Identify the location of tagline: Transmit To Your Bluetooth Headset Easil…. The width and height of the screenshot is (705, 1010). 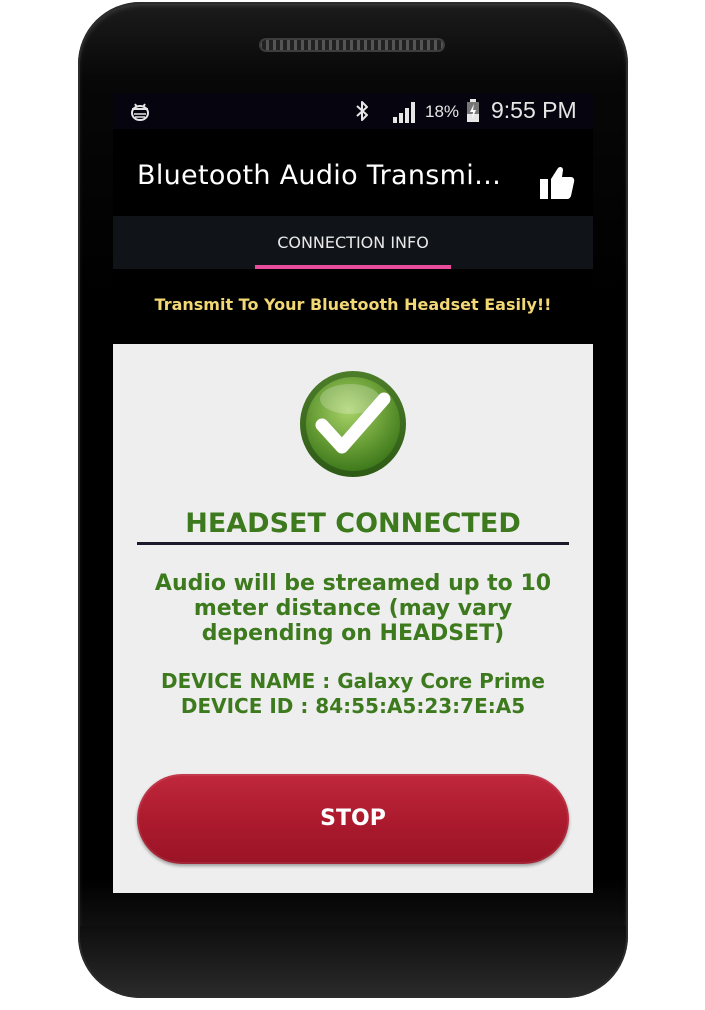
(353, 304).